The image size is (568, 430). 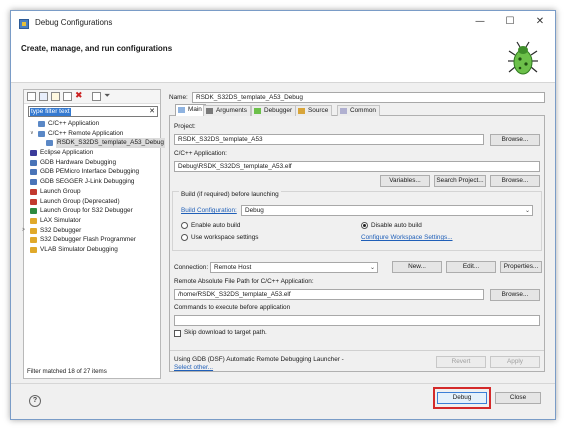 What do you see at coordinates (301, 111) in the screenshot?
I see `source-tab-icon` at bounding box center [301, 111].